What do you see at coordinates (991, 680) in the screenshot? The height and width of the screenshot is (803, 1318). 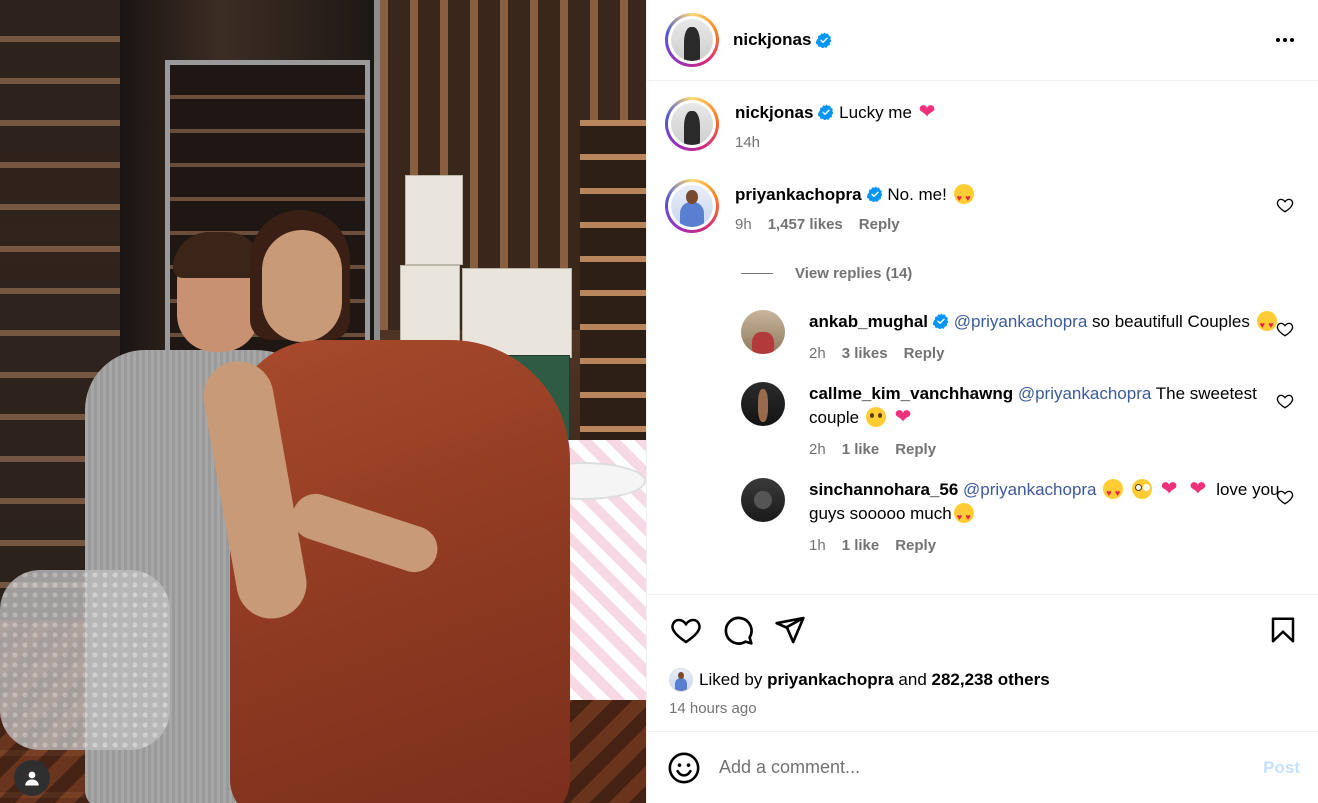 I see `likes-count: 282,238 others` at bounding box center [991, 680].